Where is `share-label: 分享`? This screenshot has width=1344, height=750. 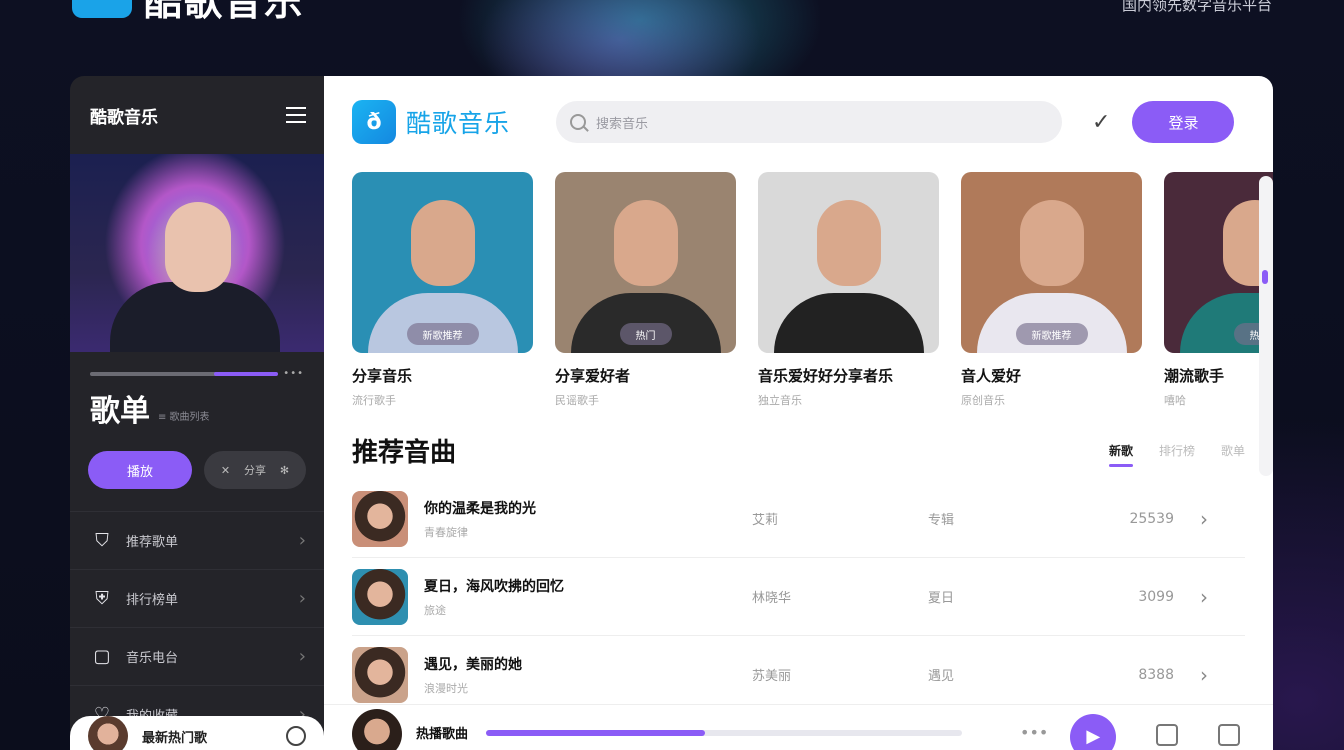
share-label: 分享 is located at coordinates (254, 470).